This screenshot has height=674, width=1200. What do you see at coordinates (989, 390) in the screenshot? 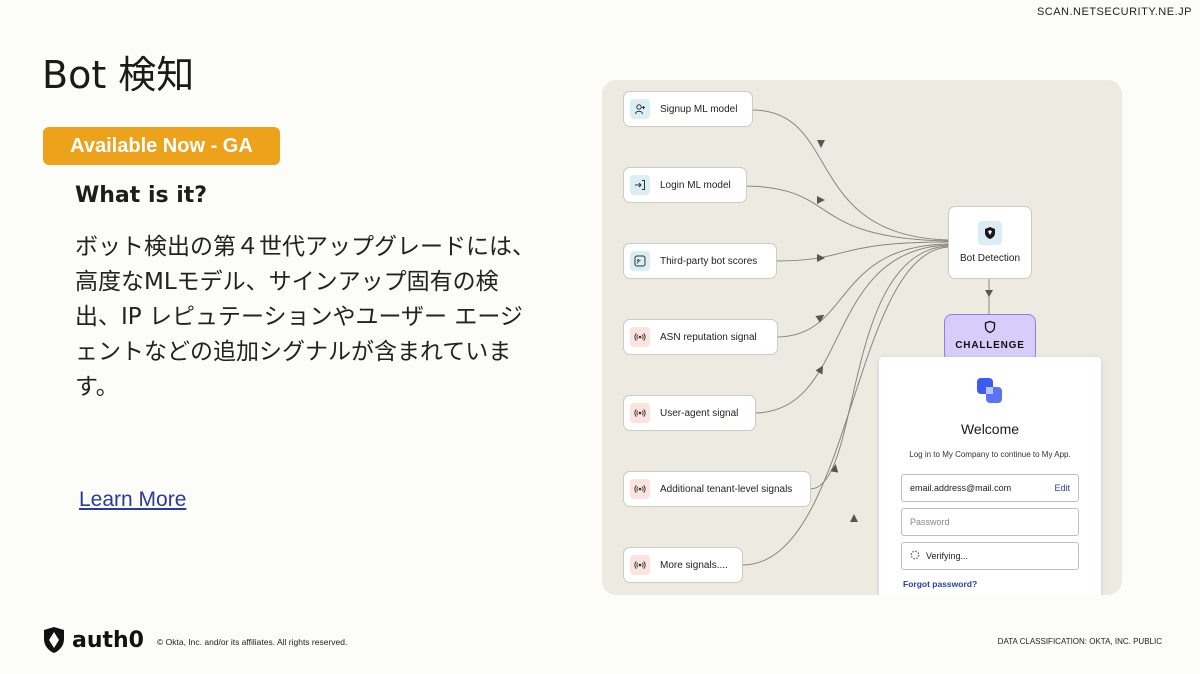
I see `app-logo-icon` at bounding box center [989, 390].